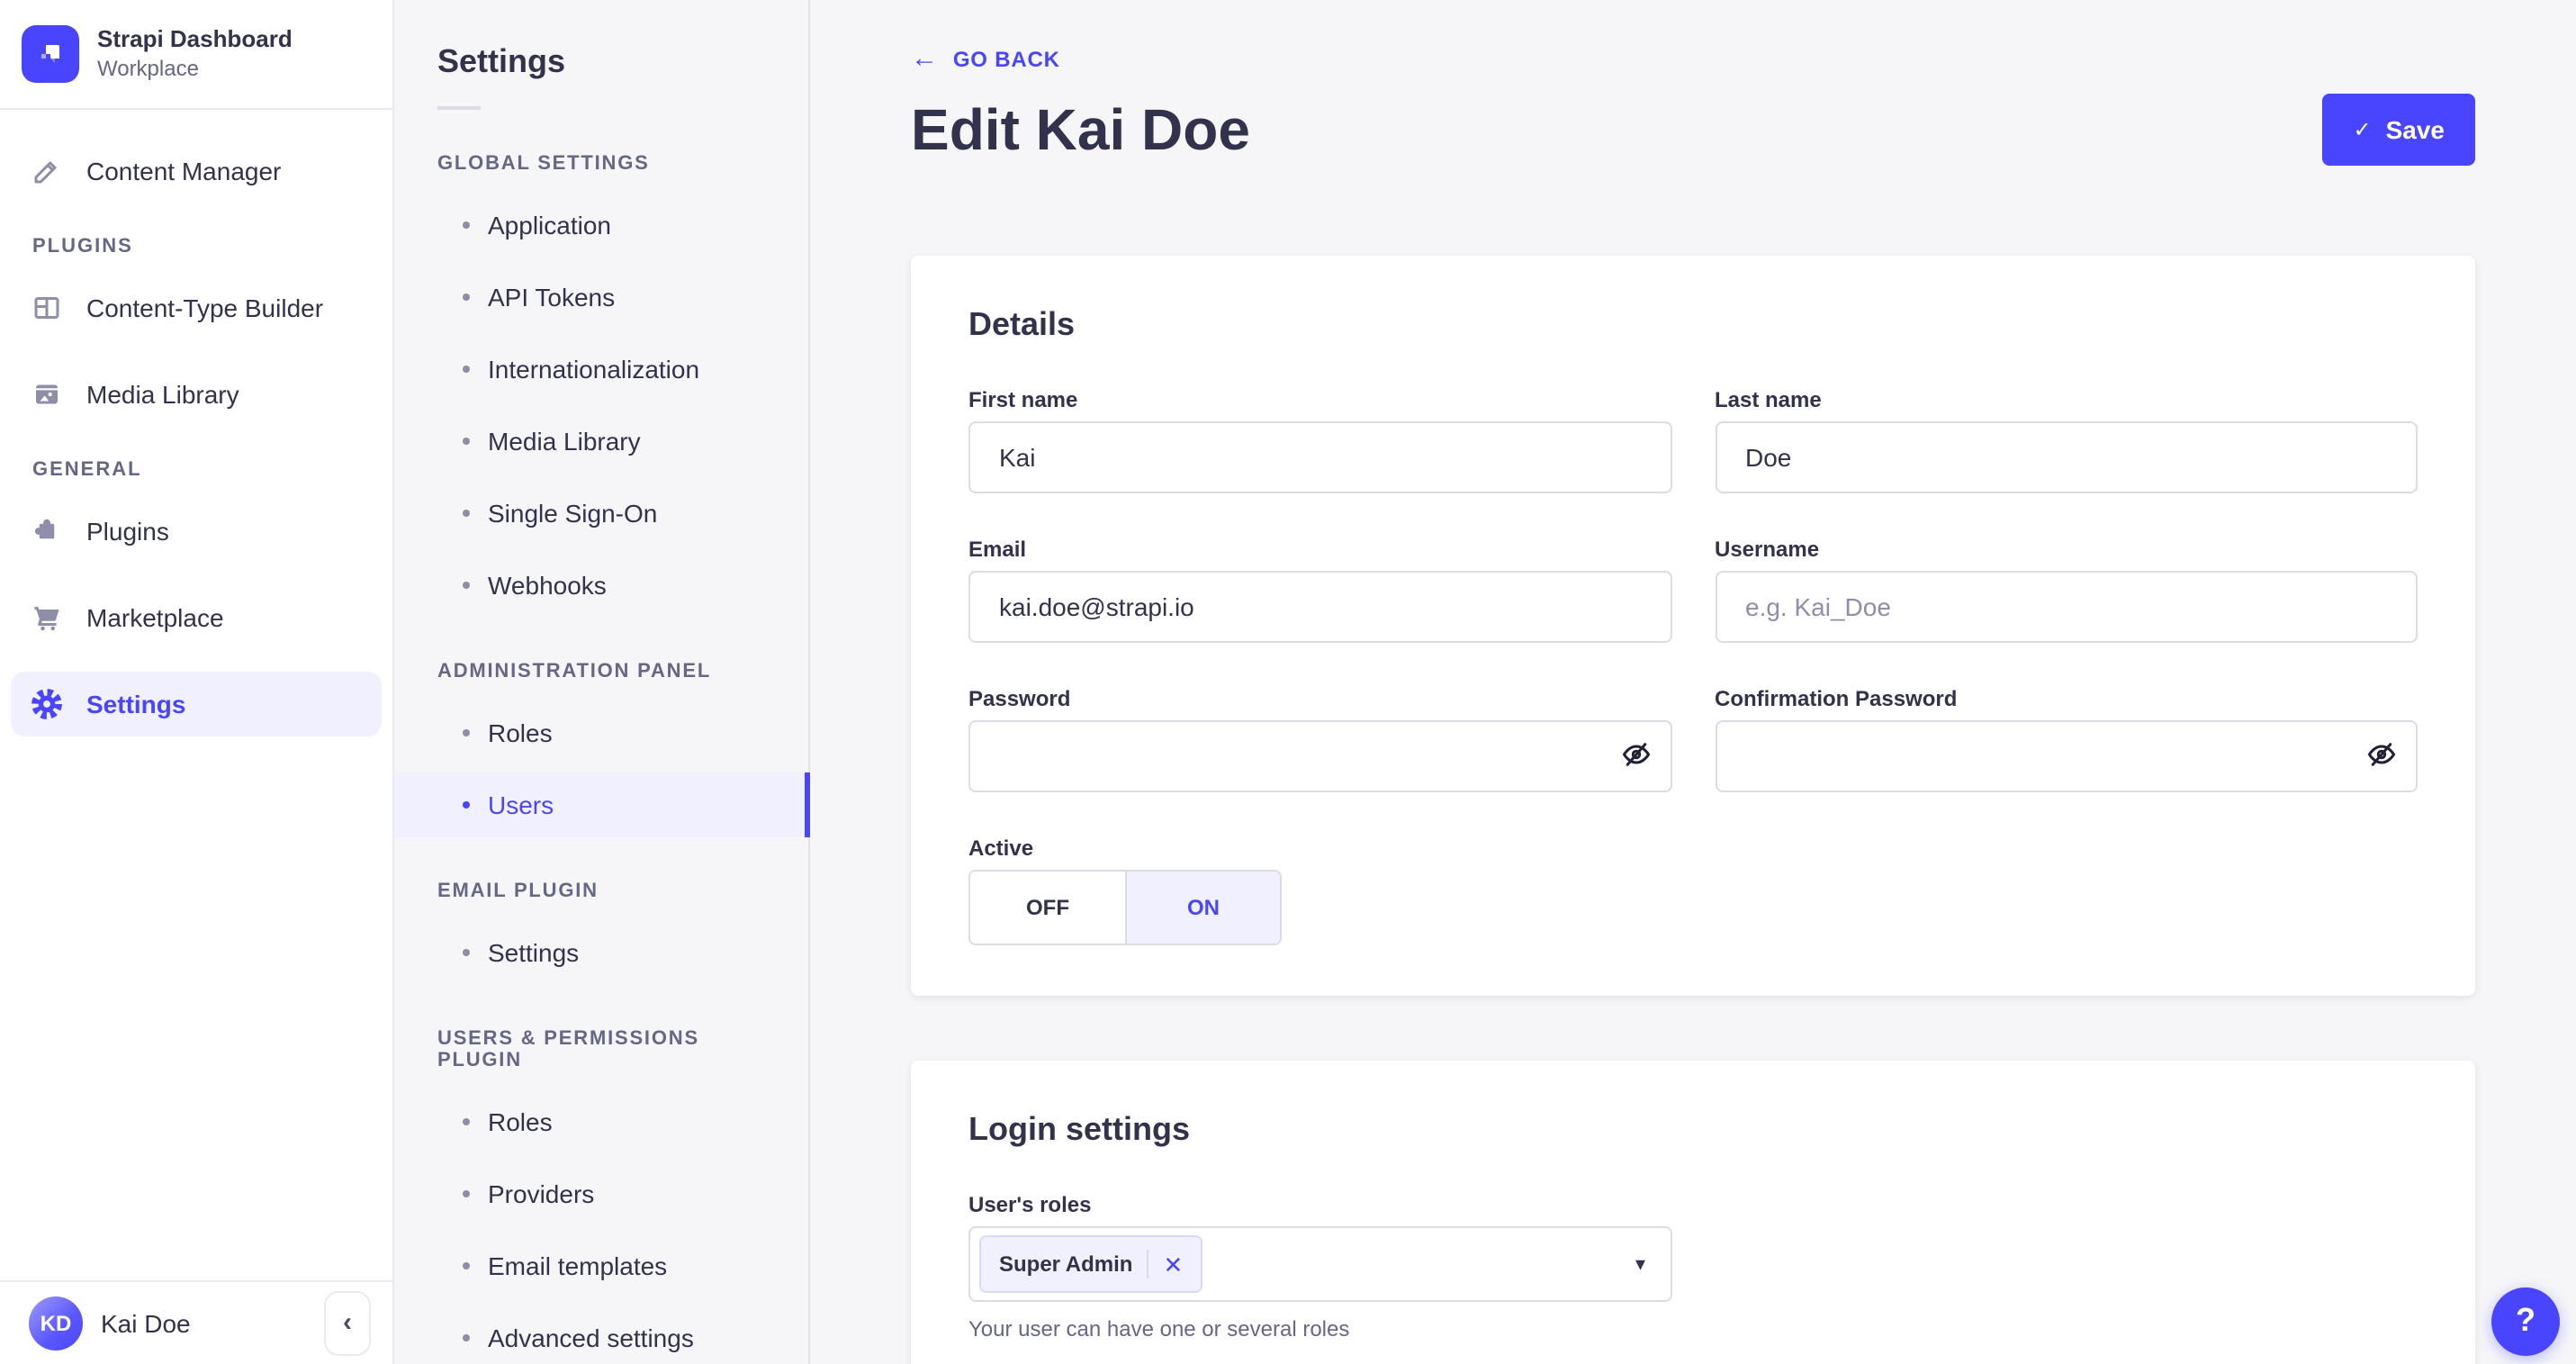 Image resolution: width=2576 pixels, height=1364 pixels. I want to click on subnav-section-global-settings: GLOBAL SETTINGS, so click(543, 164).